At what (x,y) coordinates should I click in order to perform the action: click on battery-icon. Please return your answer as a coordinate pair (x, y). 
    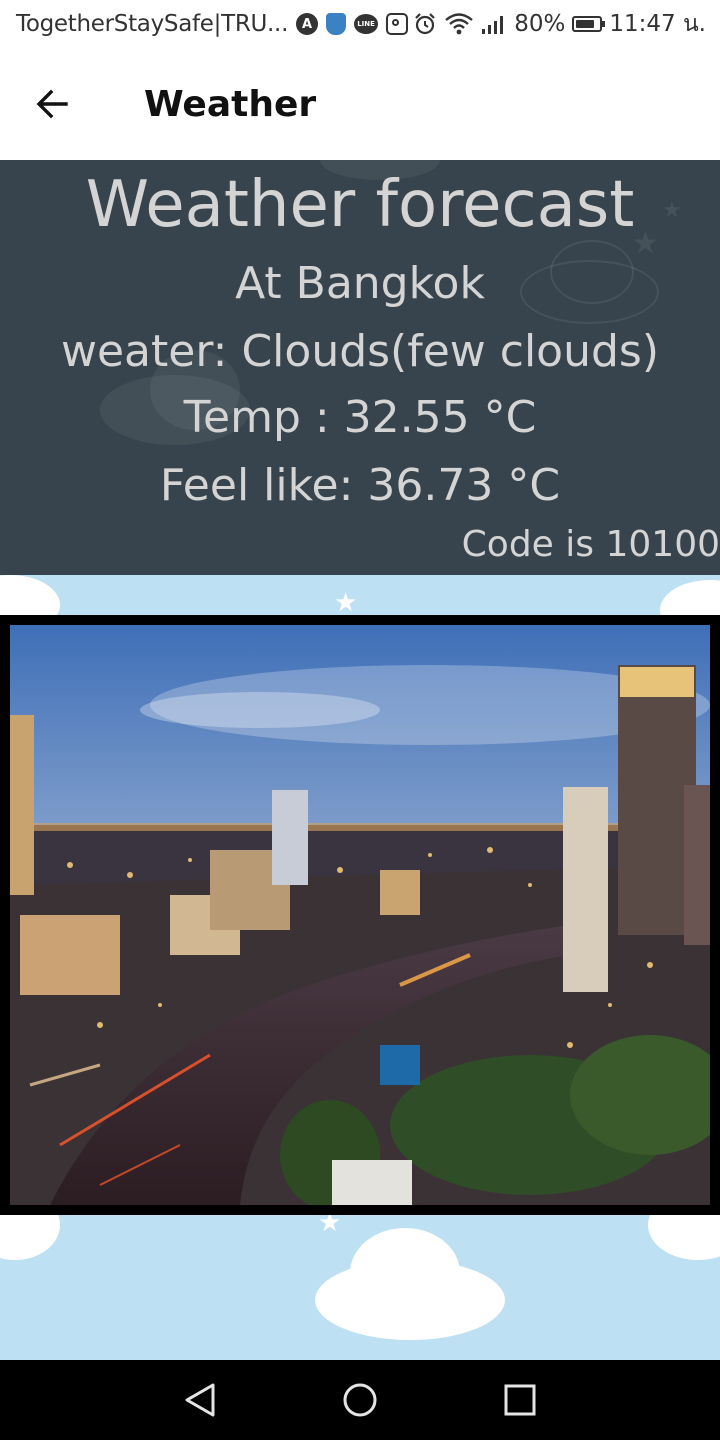
    Looking at the image, I should click on (589, 24).